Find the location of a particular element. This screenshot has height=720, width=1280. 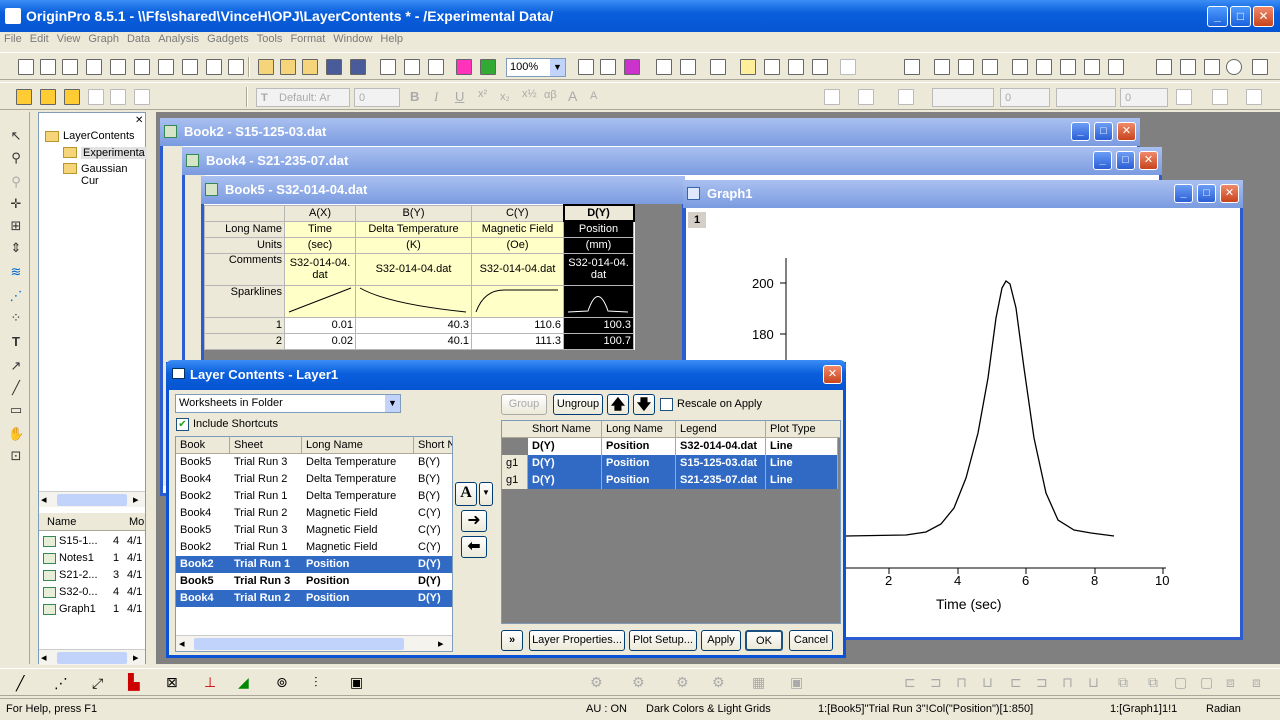

cell: Magnetic Field is located at coordinates (517, 229).